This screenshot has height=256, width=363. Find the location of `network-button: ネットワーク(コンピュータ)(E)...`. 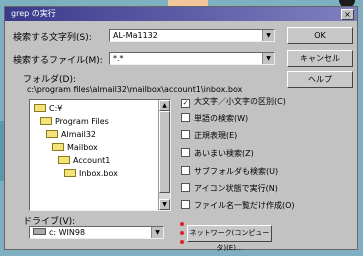

network-button: ネットワーク(コンピュータ)(E)... is located at coordinates (229, 238).